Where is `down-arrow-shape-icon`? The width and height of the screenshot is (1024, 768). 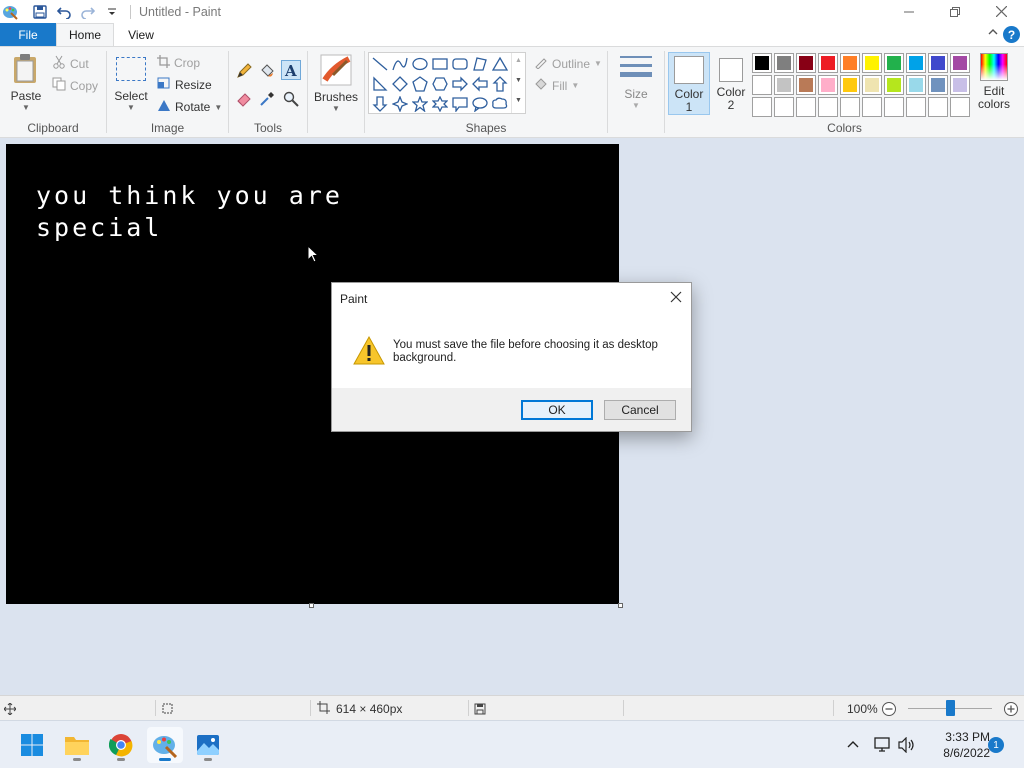
down-arrow-shape-icon is located at coordinates (380, 104).